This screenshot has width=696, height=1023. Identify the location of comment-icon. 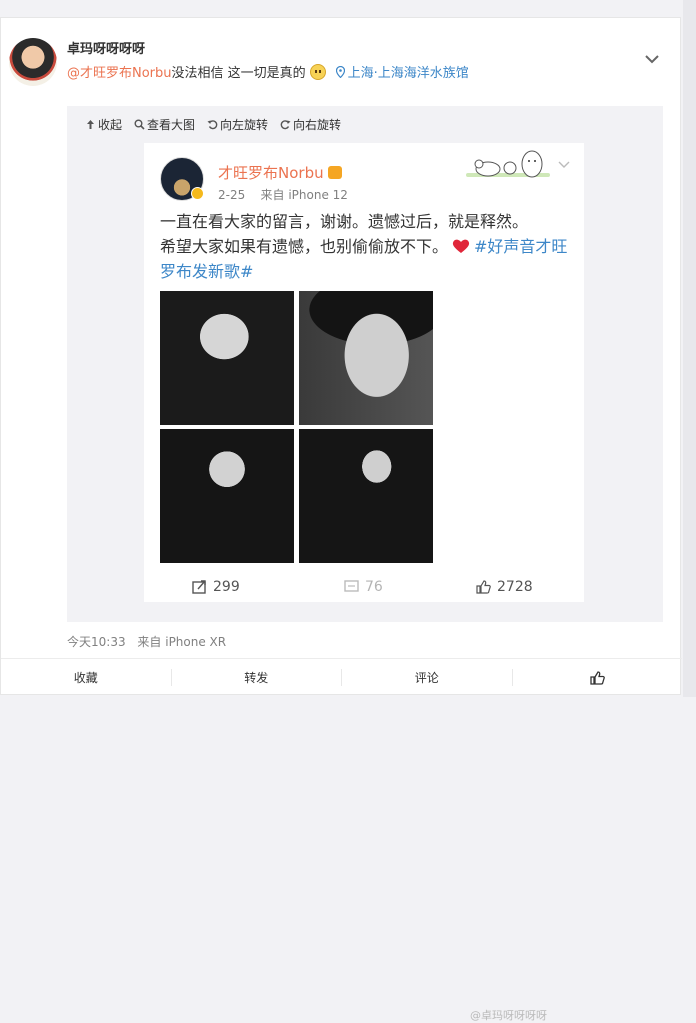
(351, 586).